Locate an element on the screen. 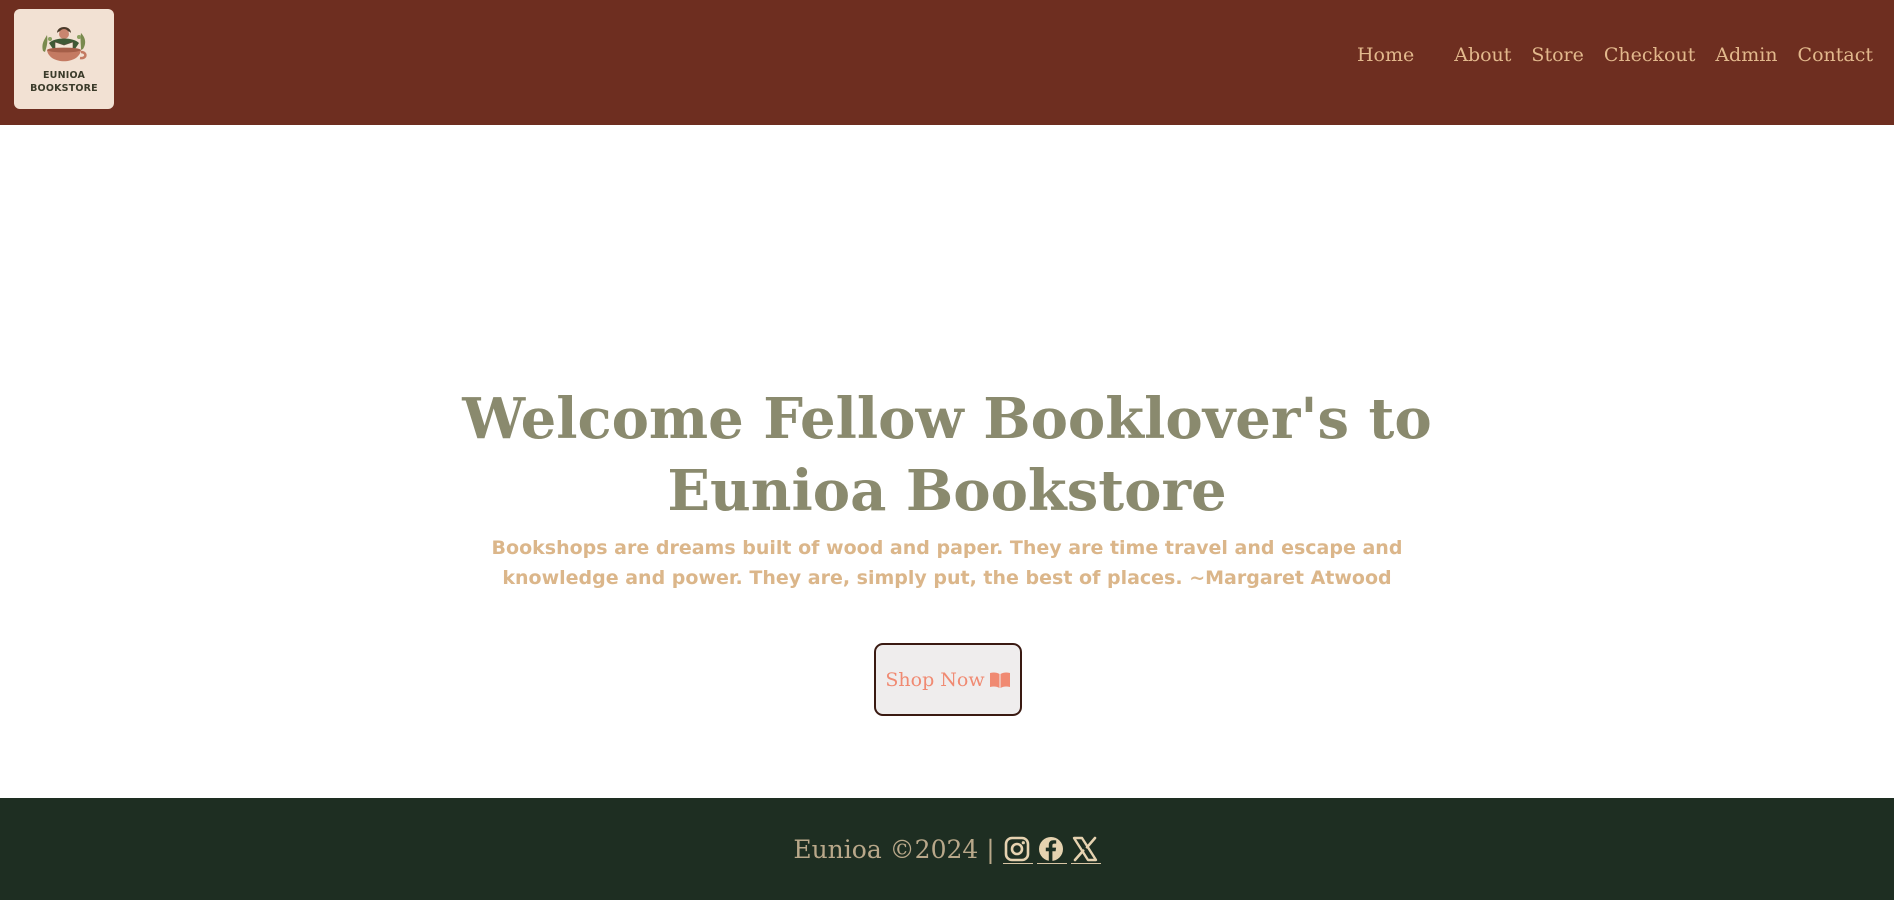 The height and width of the screenshot is (900, 1894). hero-title-line1: Welcome Fellow Booklover's to is located at coordinates (947, 419).